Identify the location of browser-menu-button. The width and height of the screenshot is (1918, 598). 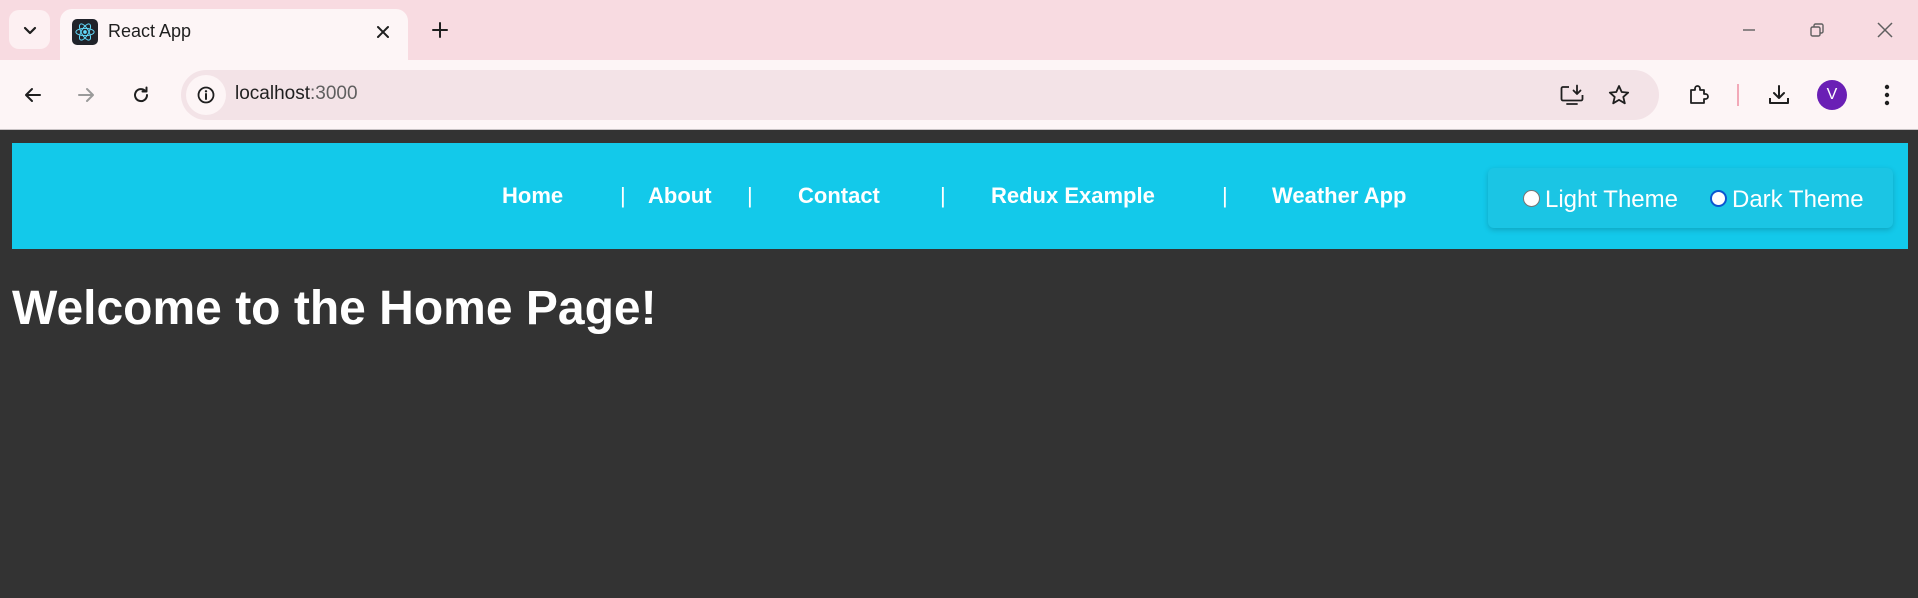
(1887, 95).